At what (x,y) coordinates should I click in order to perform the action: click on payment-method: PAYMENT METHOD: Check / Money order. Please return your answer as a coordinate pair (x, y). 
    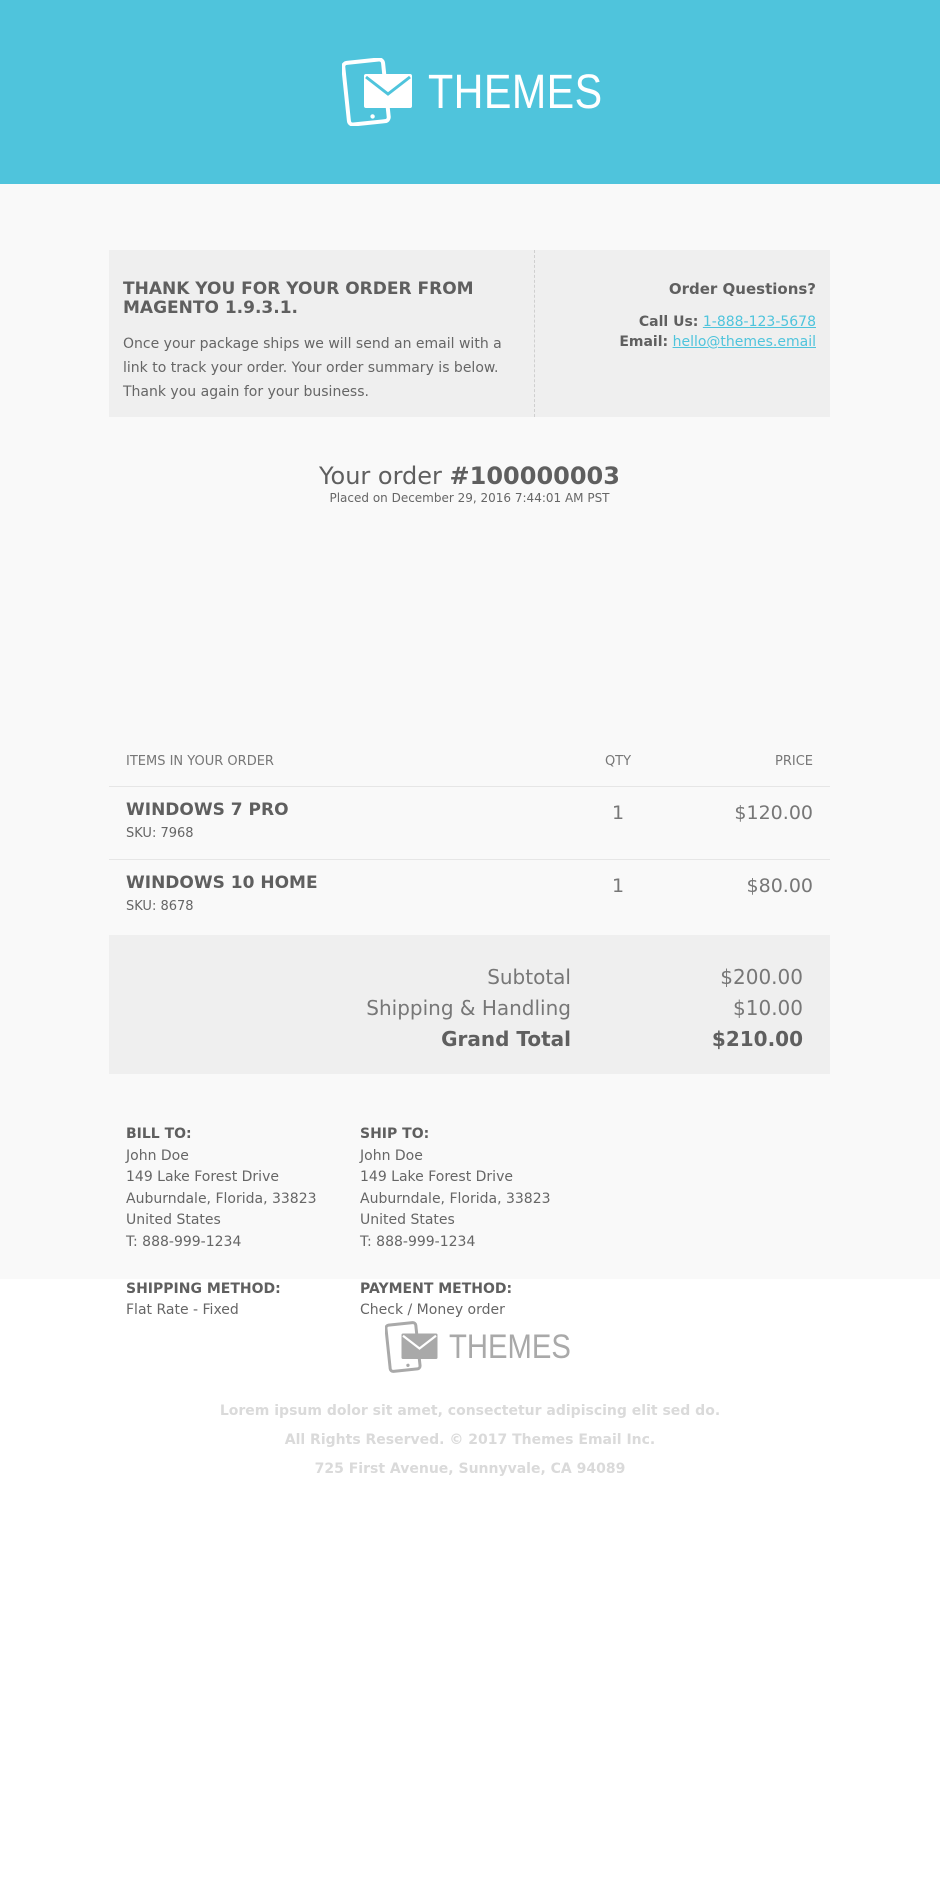
    Looking at the image, I should click on (477, 1300).